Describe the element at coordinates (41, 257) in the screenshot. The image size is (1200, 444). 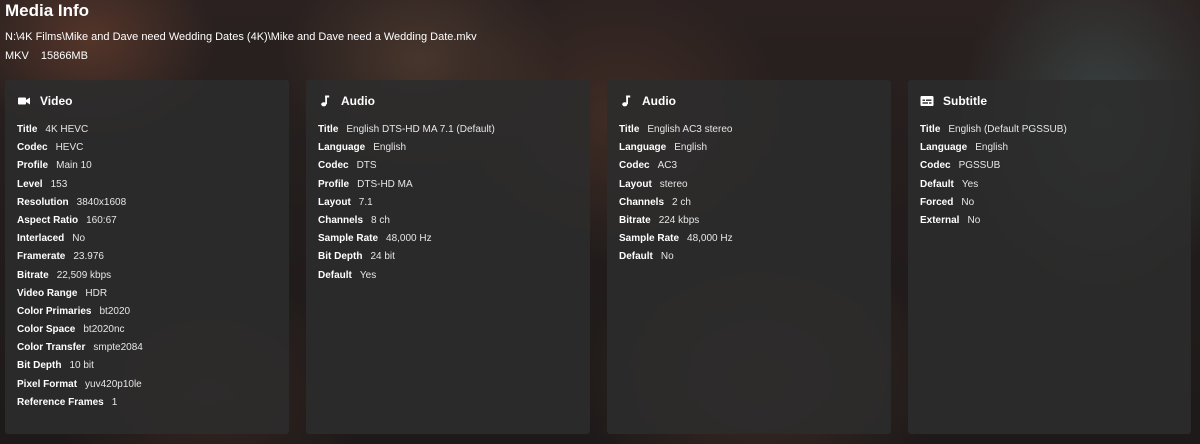
I see `property-label: Framerate` at that location.